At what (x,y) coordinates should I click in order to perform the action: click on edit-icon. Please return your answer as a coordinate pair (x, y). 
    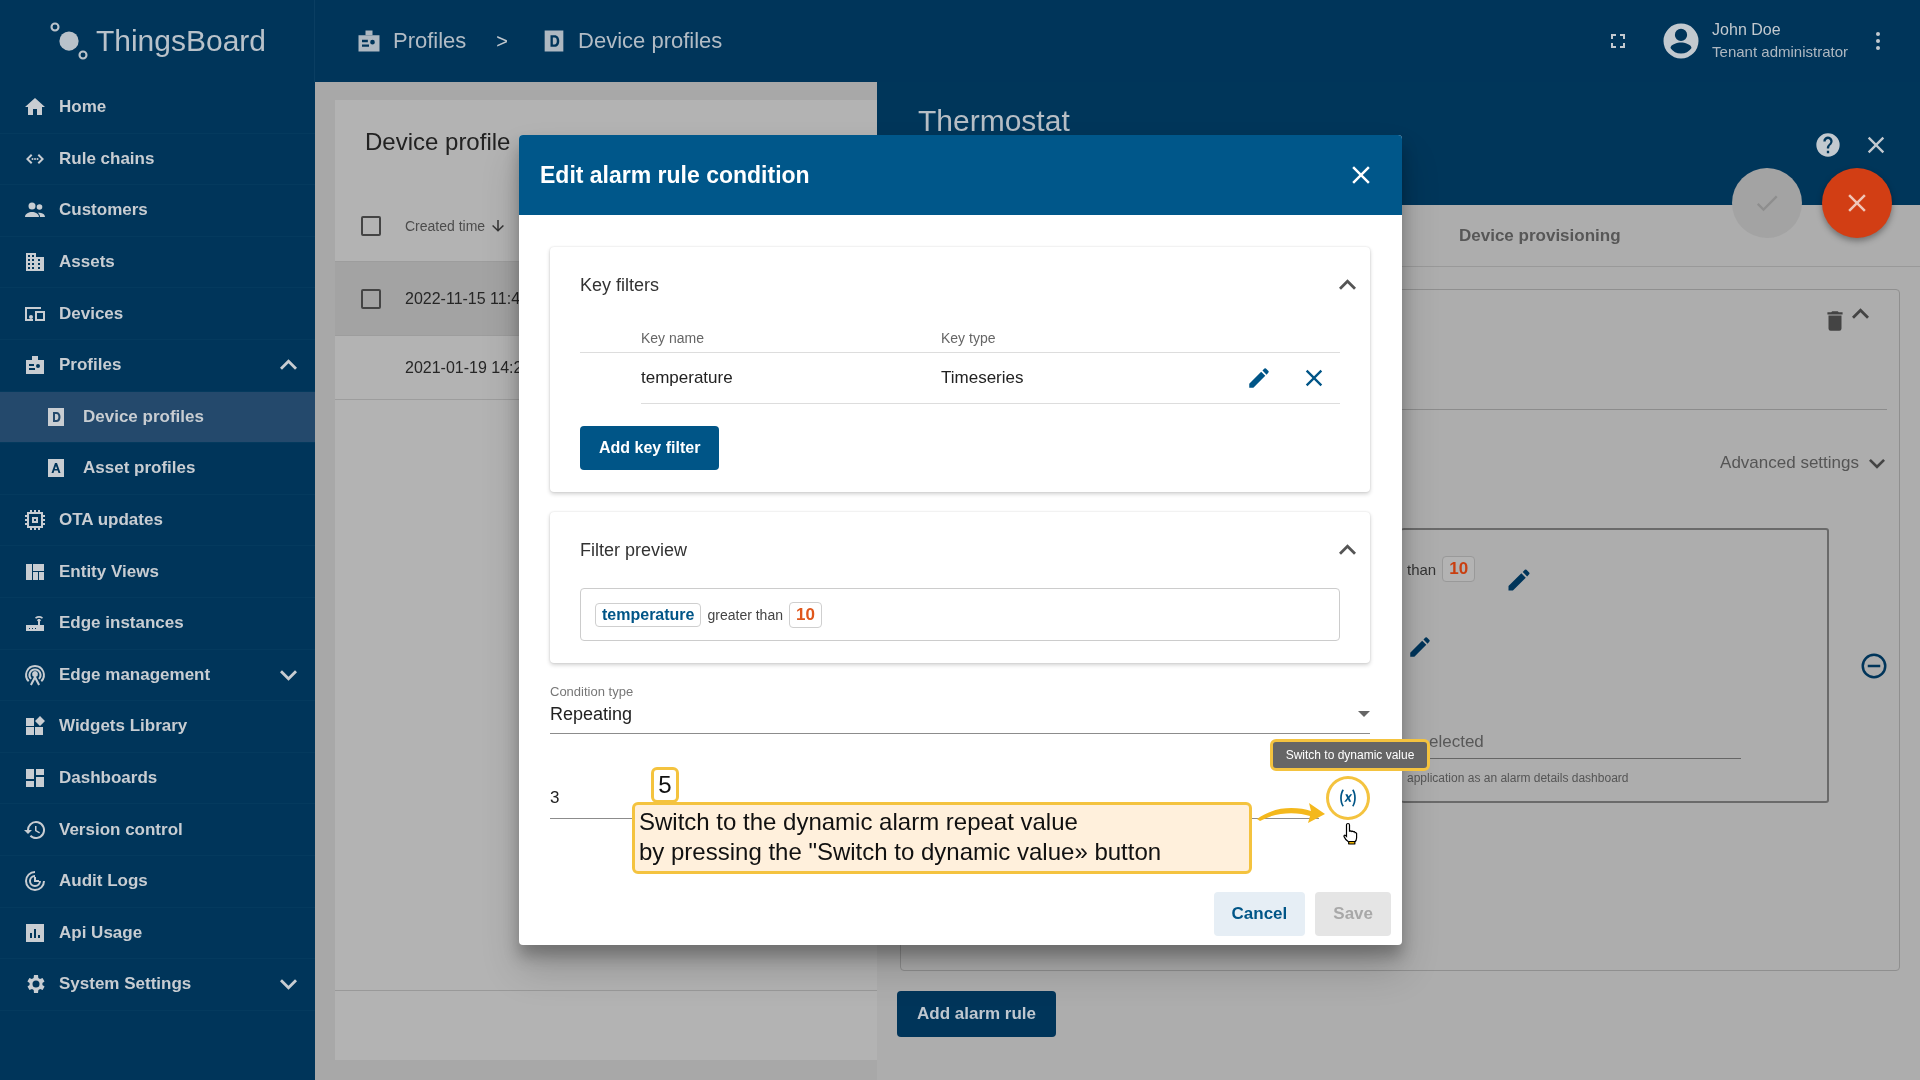
    Looking at the image, I should click on (1259, 378).